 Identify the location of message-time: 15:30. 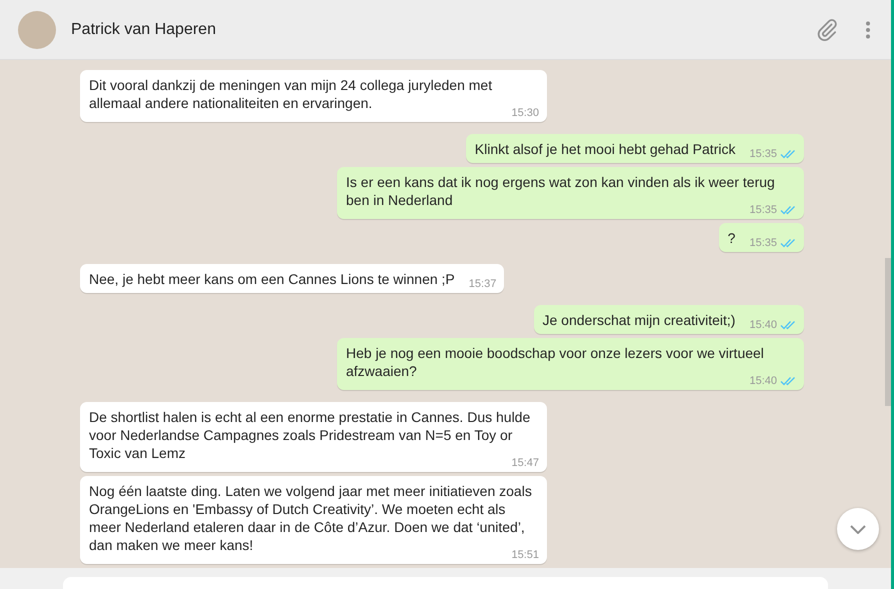
(525, 113).